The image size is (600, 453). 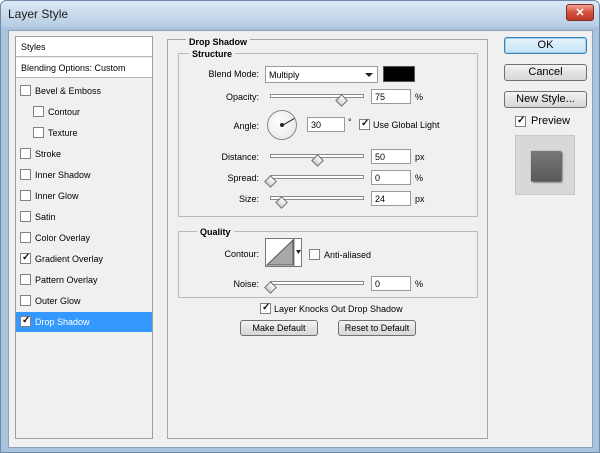 I want to click on preview-checkbox: ✓, so click(x=520, y=121).